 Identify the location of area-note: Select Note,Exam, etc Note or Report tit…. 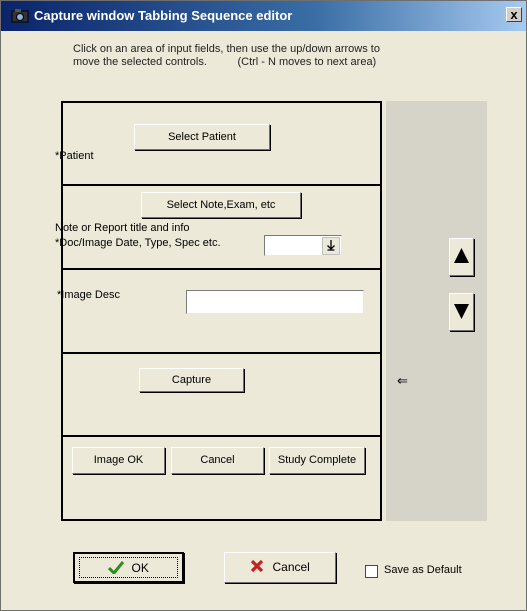
(218, 227).